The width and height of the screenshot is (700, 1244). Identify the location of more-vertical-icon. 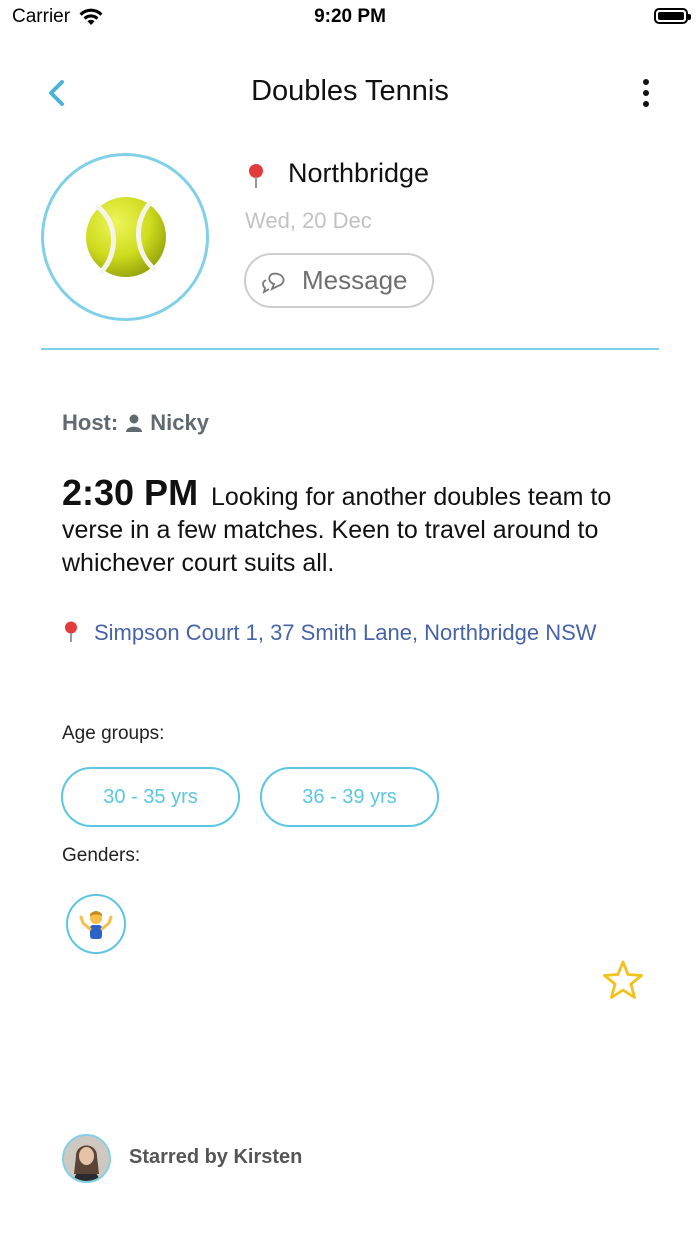
(646, 94).